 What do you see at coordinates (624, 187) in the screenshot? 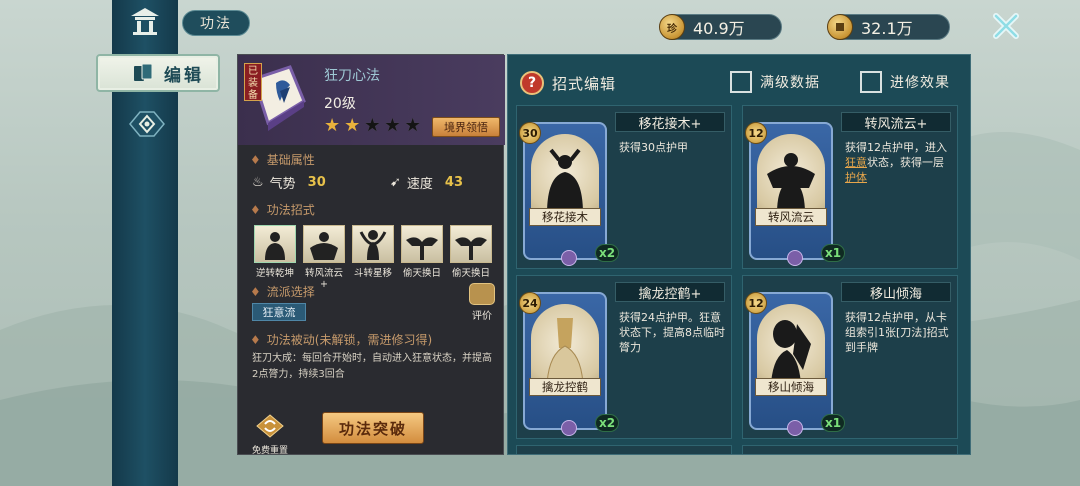
I see `move-card: 移花接木+ 移花接木 x2 30 获得30点护甲` at bounding box center [624, 187].